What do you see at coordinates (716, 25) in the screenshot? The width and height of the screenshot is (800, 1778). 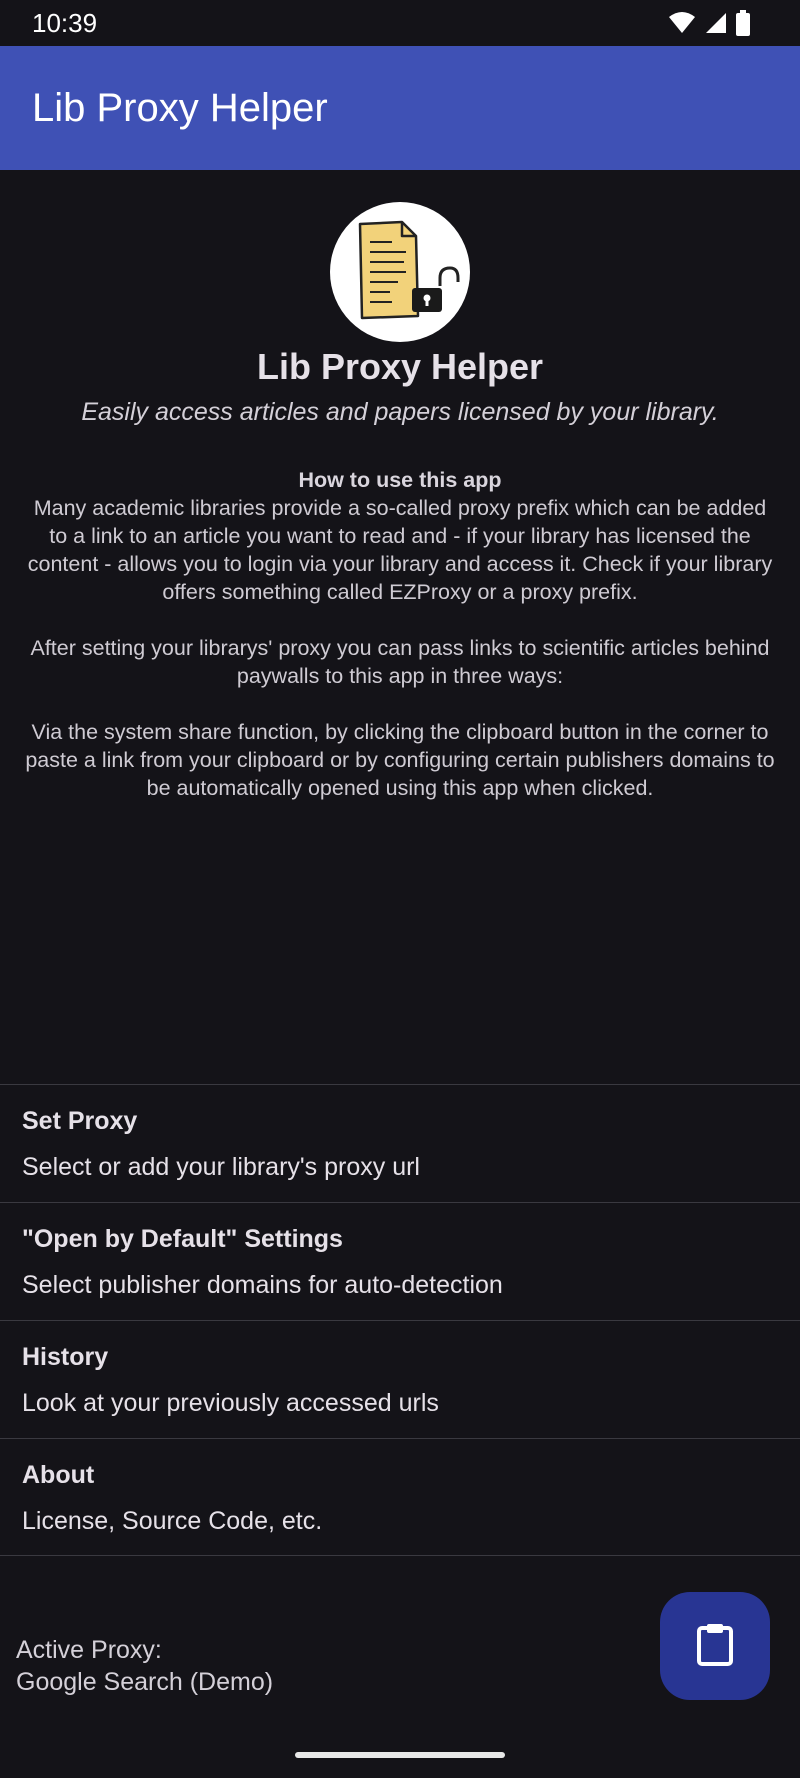 I see `signal-icon` at bounding box center [716, 25].